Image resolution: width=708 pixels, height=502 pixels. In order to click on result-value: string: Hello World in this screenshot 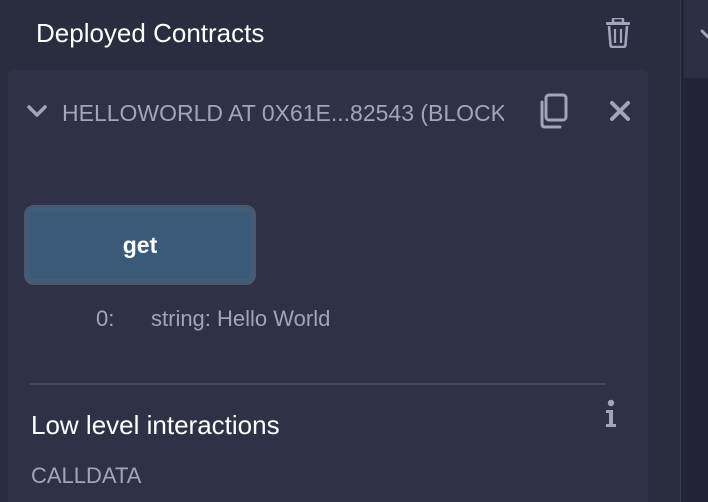, I will do `click(241, 318)`.